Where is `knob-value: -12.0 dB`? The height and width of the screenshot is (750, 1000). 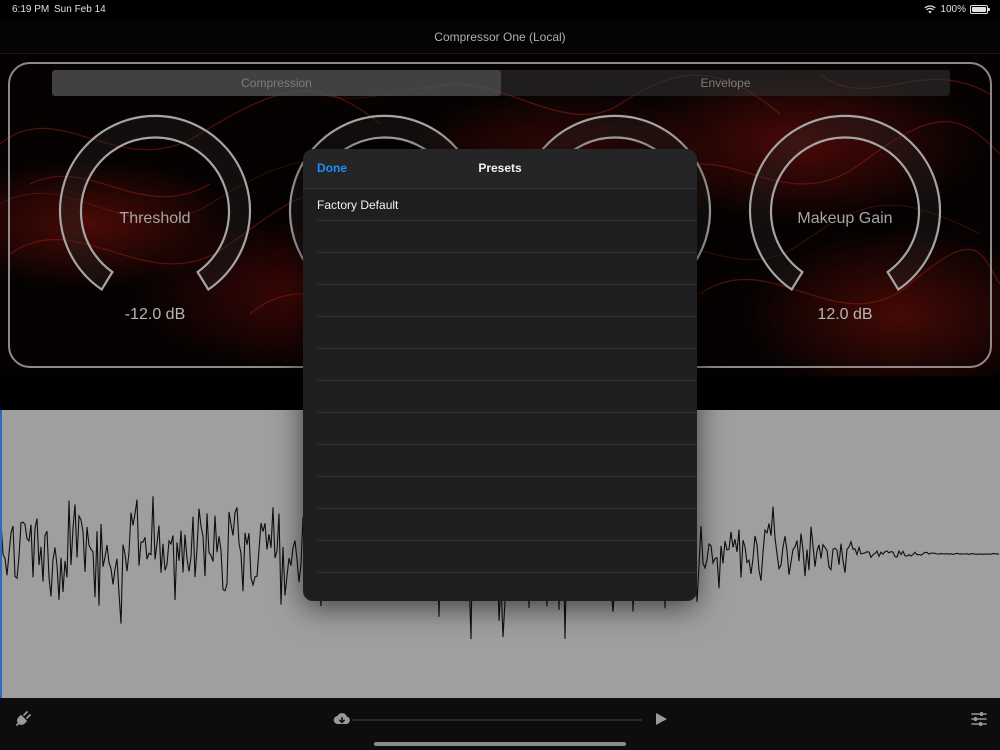
knob-value: -12.0 dB is located at coordinates (155, 314).